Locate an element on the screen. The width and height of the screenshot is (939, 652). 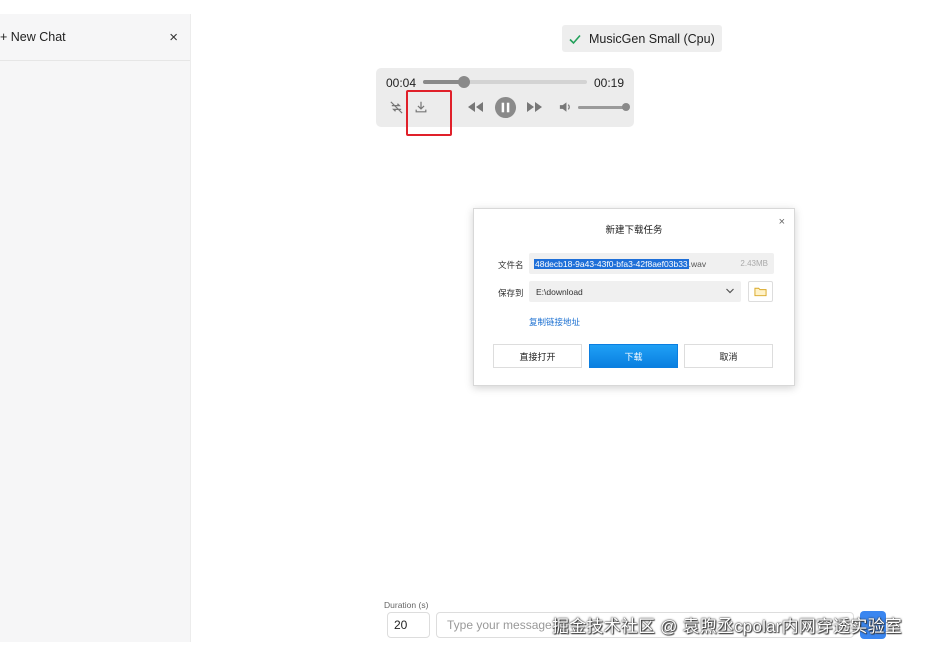
fast-forward-icon is located at coordinates (535, 107).